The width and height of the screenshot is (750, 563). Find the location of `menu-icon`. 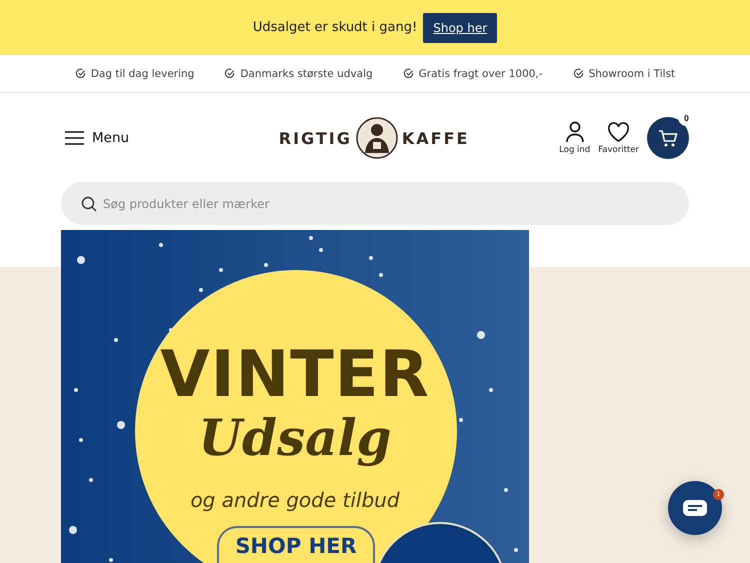

menu-icon is located at coordinates (74, 138).